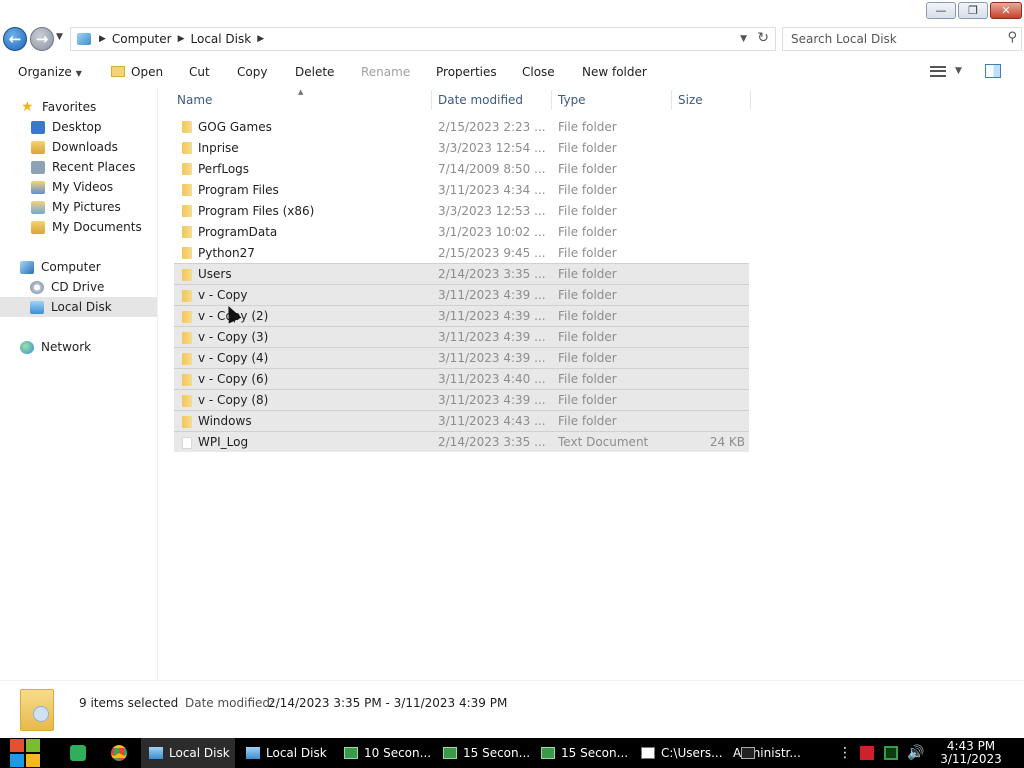  What do you see at coordinates (587, 400) in the screenshot?
I see `file-type: File folder` at bounding box center [587, 400].